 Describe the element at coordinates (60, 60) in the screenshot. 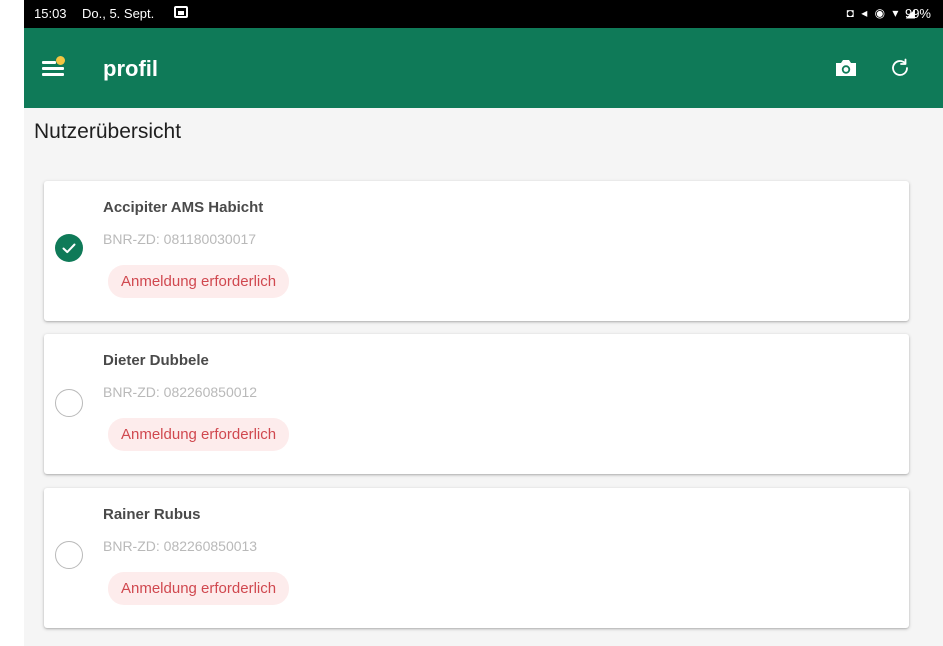

I see `notification-dot` at that location.